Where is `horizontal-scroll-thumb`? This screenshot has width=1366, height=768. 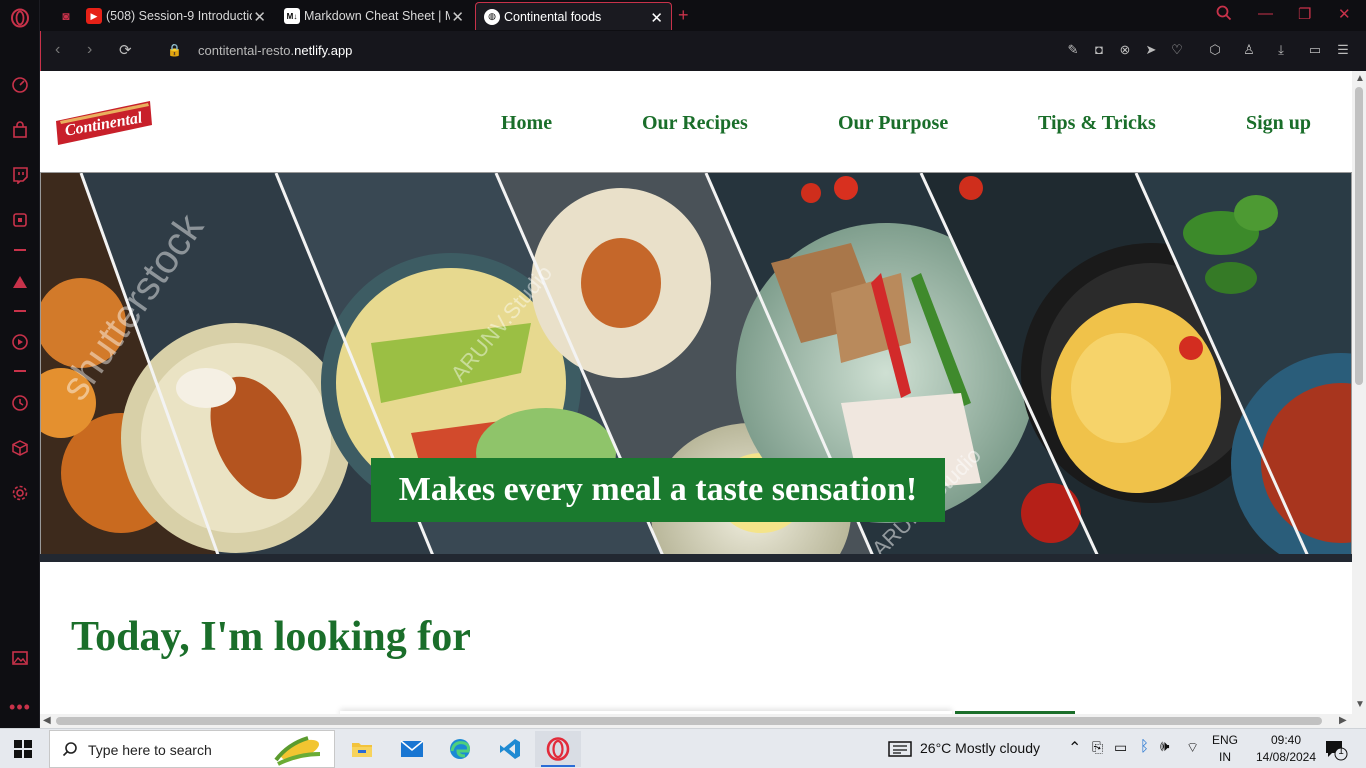 horizontal-scroll-thumb is located at coordinates (689, 721).